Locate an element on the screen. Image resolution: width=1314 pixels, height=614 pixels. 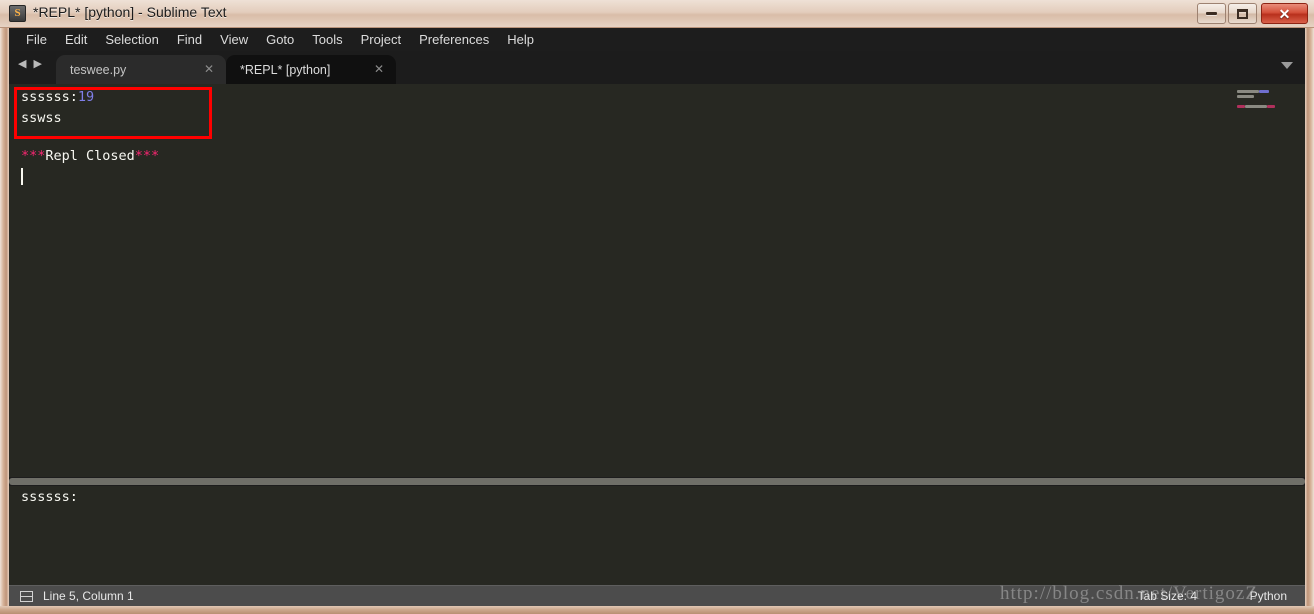
panel-divider is located at coordinates (657, 481).